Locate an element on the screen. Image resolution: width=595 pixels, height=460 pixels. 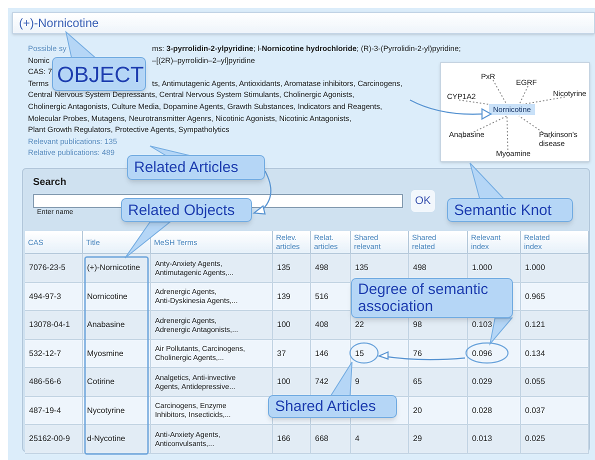
table-cell: 4 is located at coordinates (380, 439).